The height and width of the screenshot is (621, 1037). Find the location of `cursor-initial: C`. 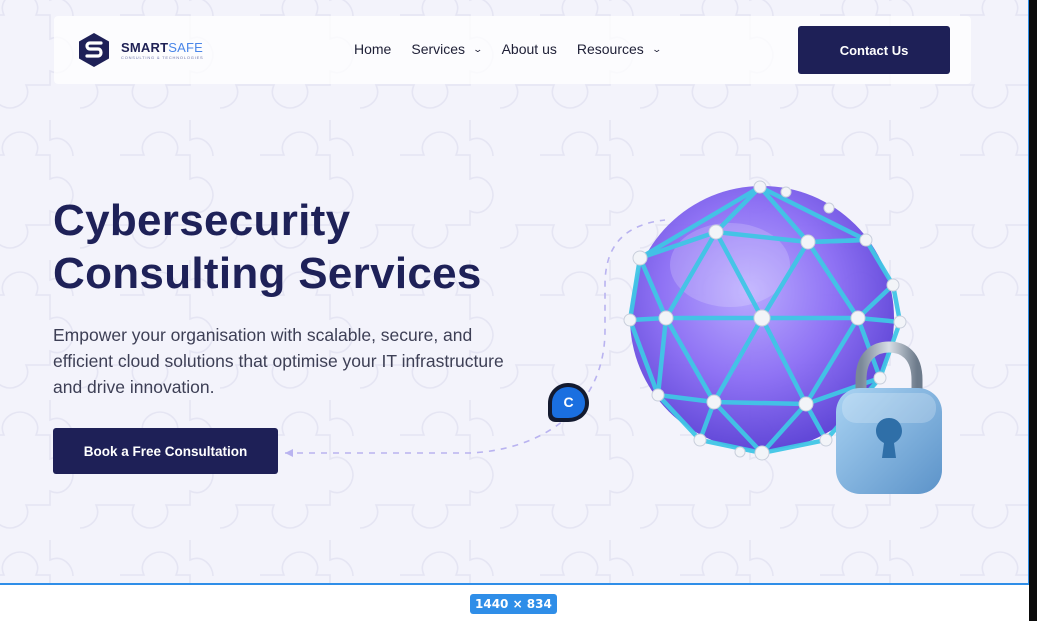

cursor-initial: C is located at coordinates (568, 402).